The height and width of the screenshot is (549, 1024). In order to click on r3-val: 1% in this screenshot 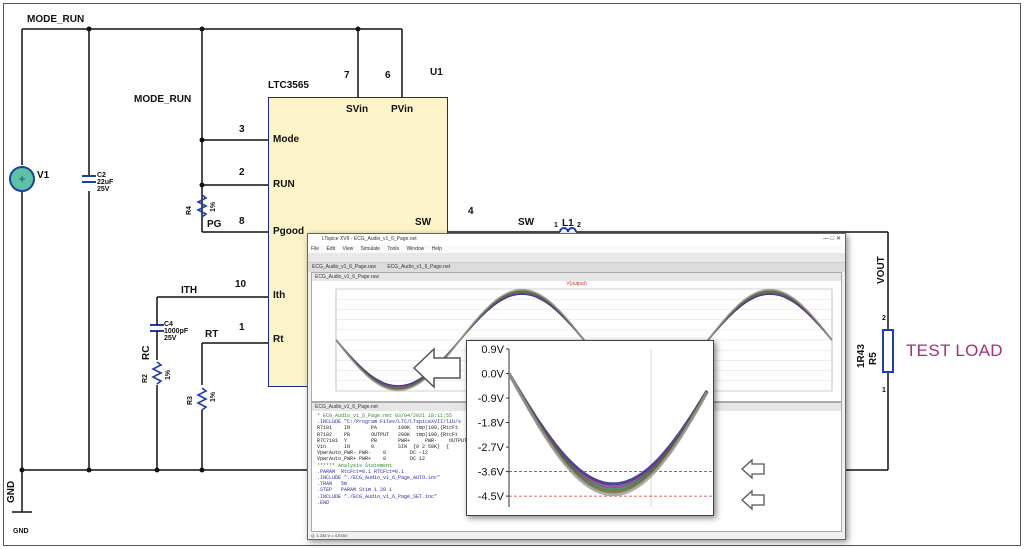, I will do `click(213, 396)`.